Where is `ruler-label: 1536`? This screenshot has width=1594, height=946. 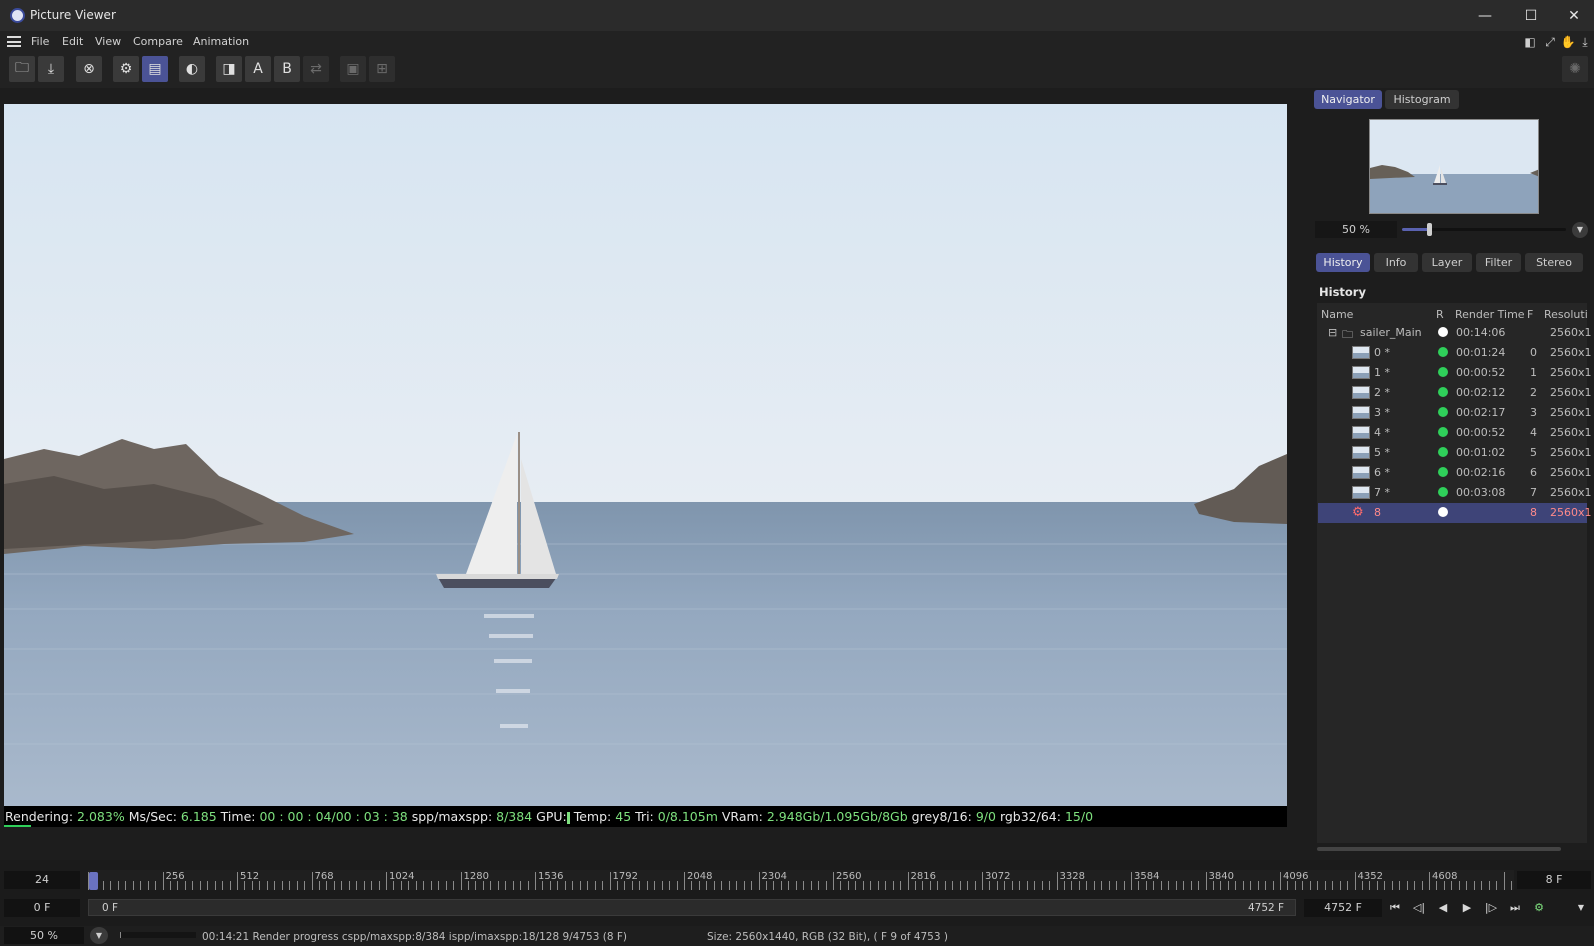
ruler-label: 1536 is located at coordinates (551, 876).